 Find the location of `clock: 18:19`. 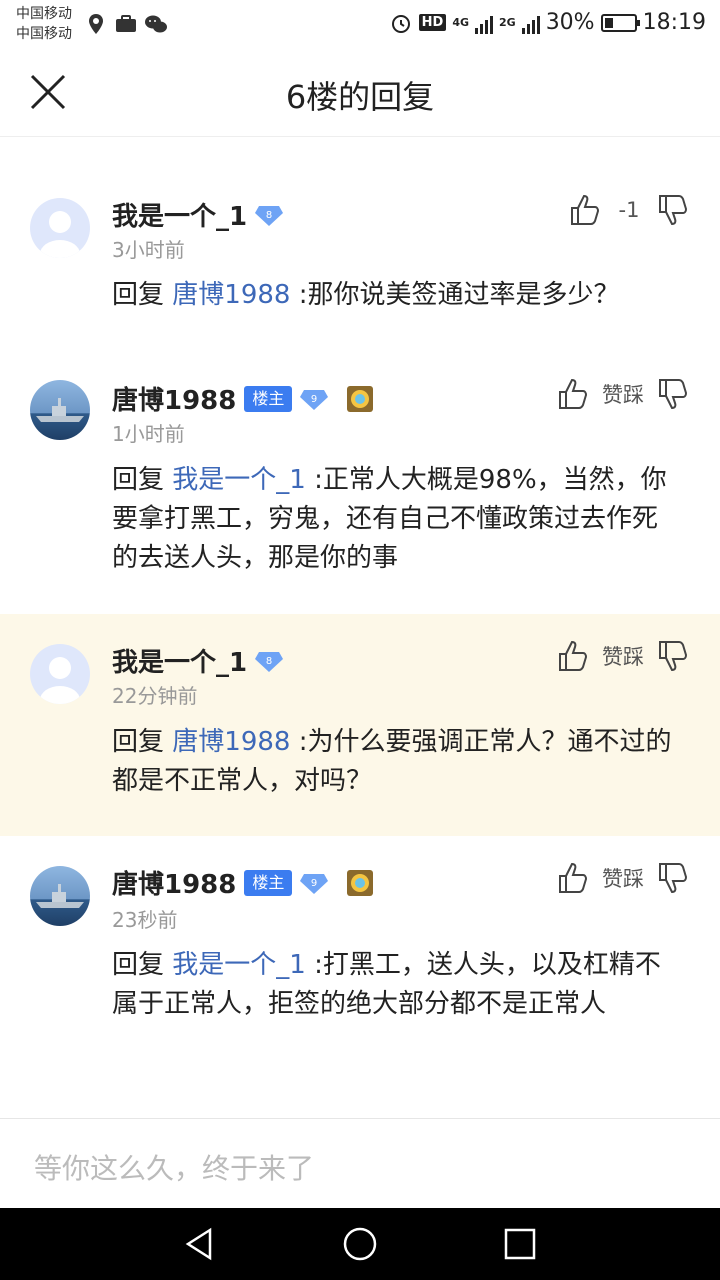

clock: 18:19 is located at coordinates (674, 22).